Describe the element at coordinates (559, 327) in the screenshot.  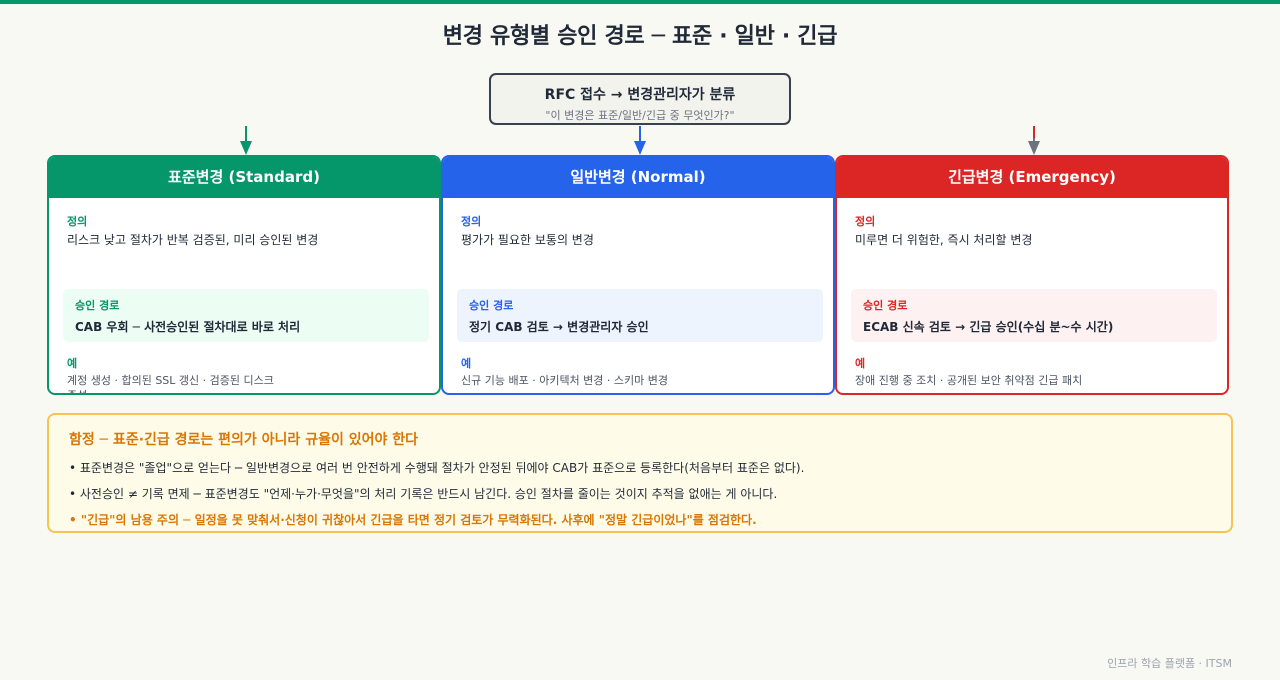
I see `approval-path-text: 정기 CAB 검토 → 변경관리자 승인` at that location.